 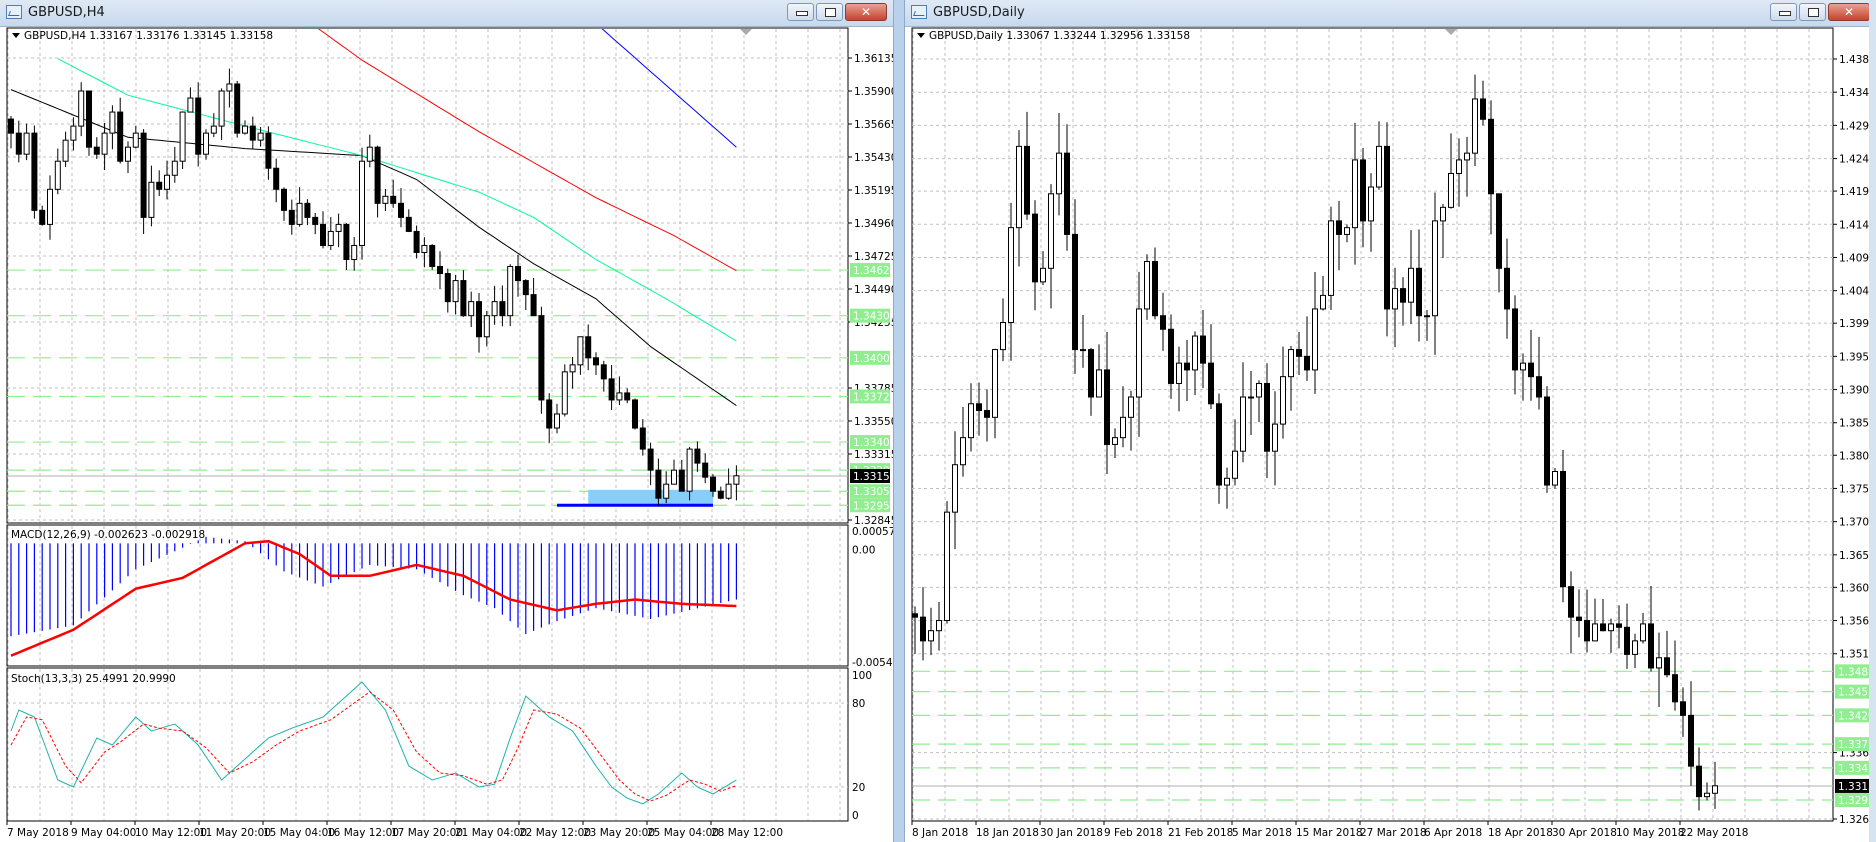 What do you see at coordinates (940, 833) in the screenshot?
I see `date-axis-label: 8 Jan 2018` at bounding box center [940, 833].